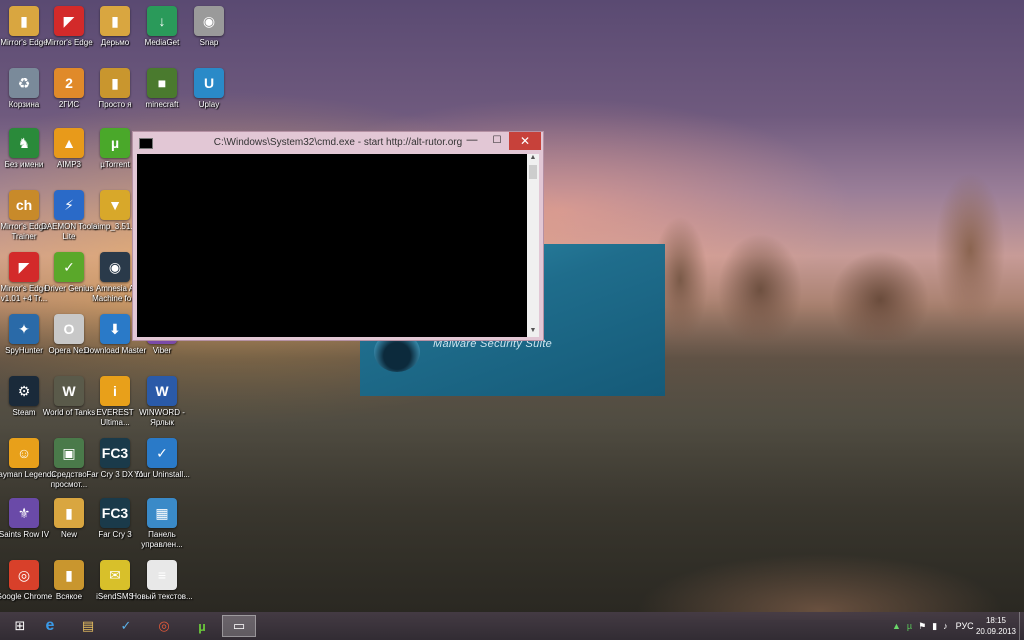 The height and width of the screenshot is (640, 1024). What do you see at coordinates (69, 143) in the screenshot?
I see `aimp-icon: ▲` at bounding box center [69, 143].